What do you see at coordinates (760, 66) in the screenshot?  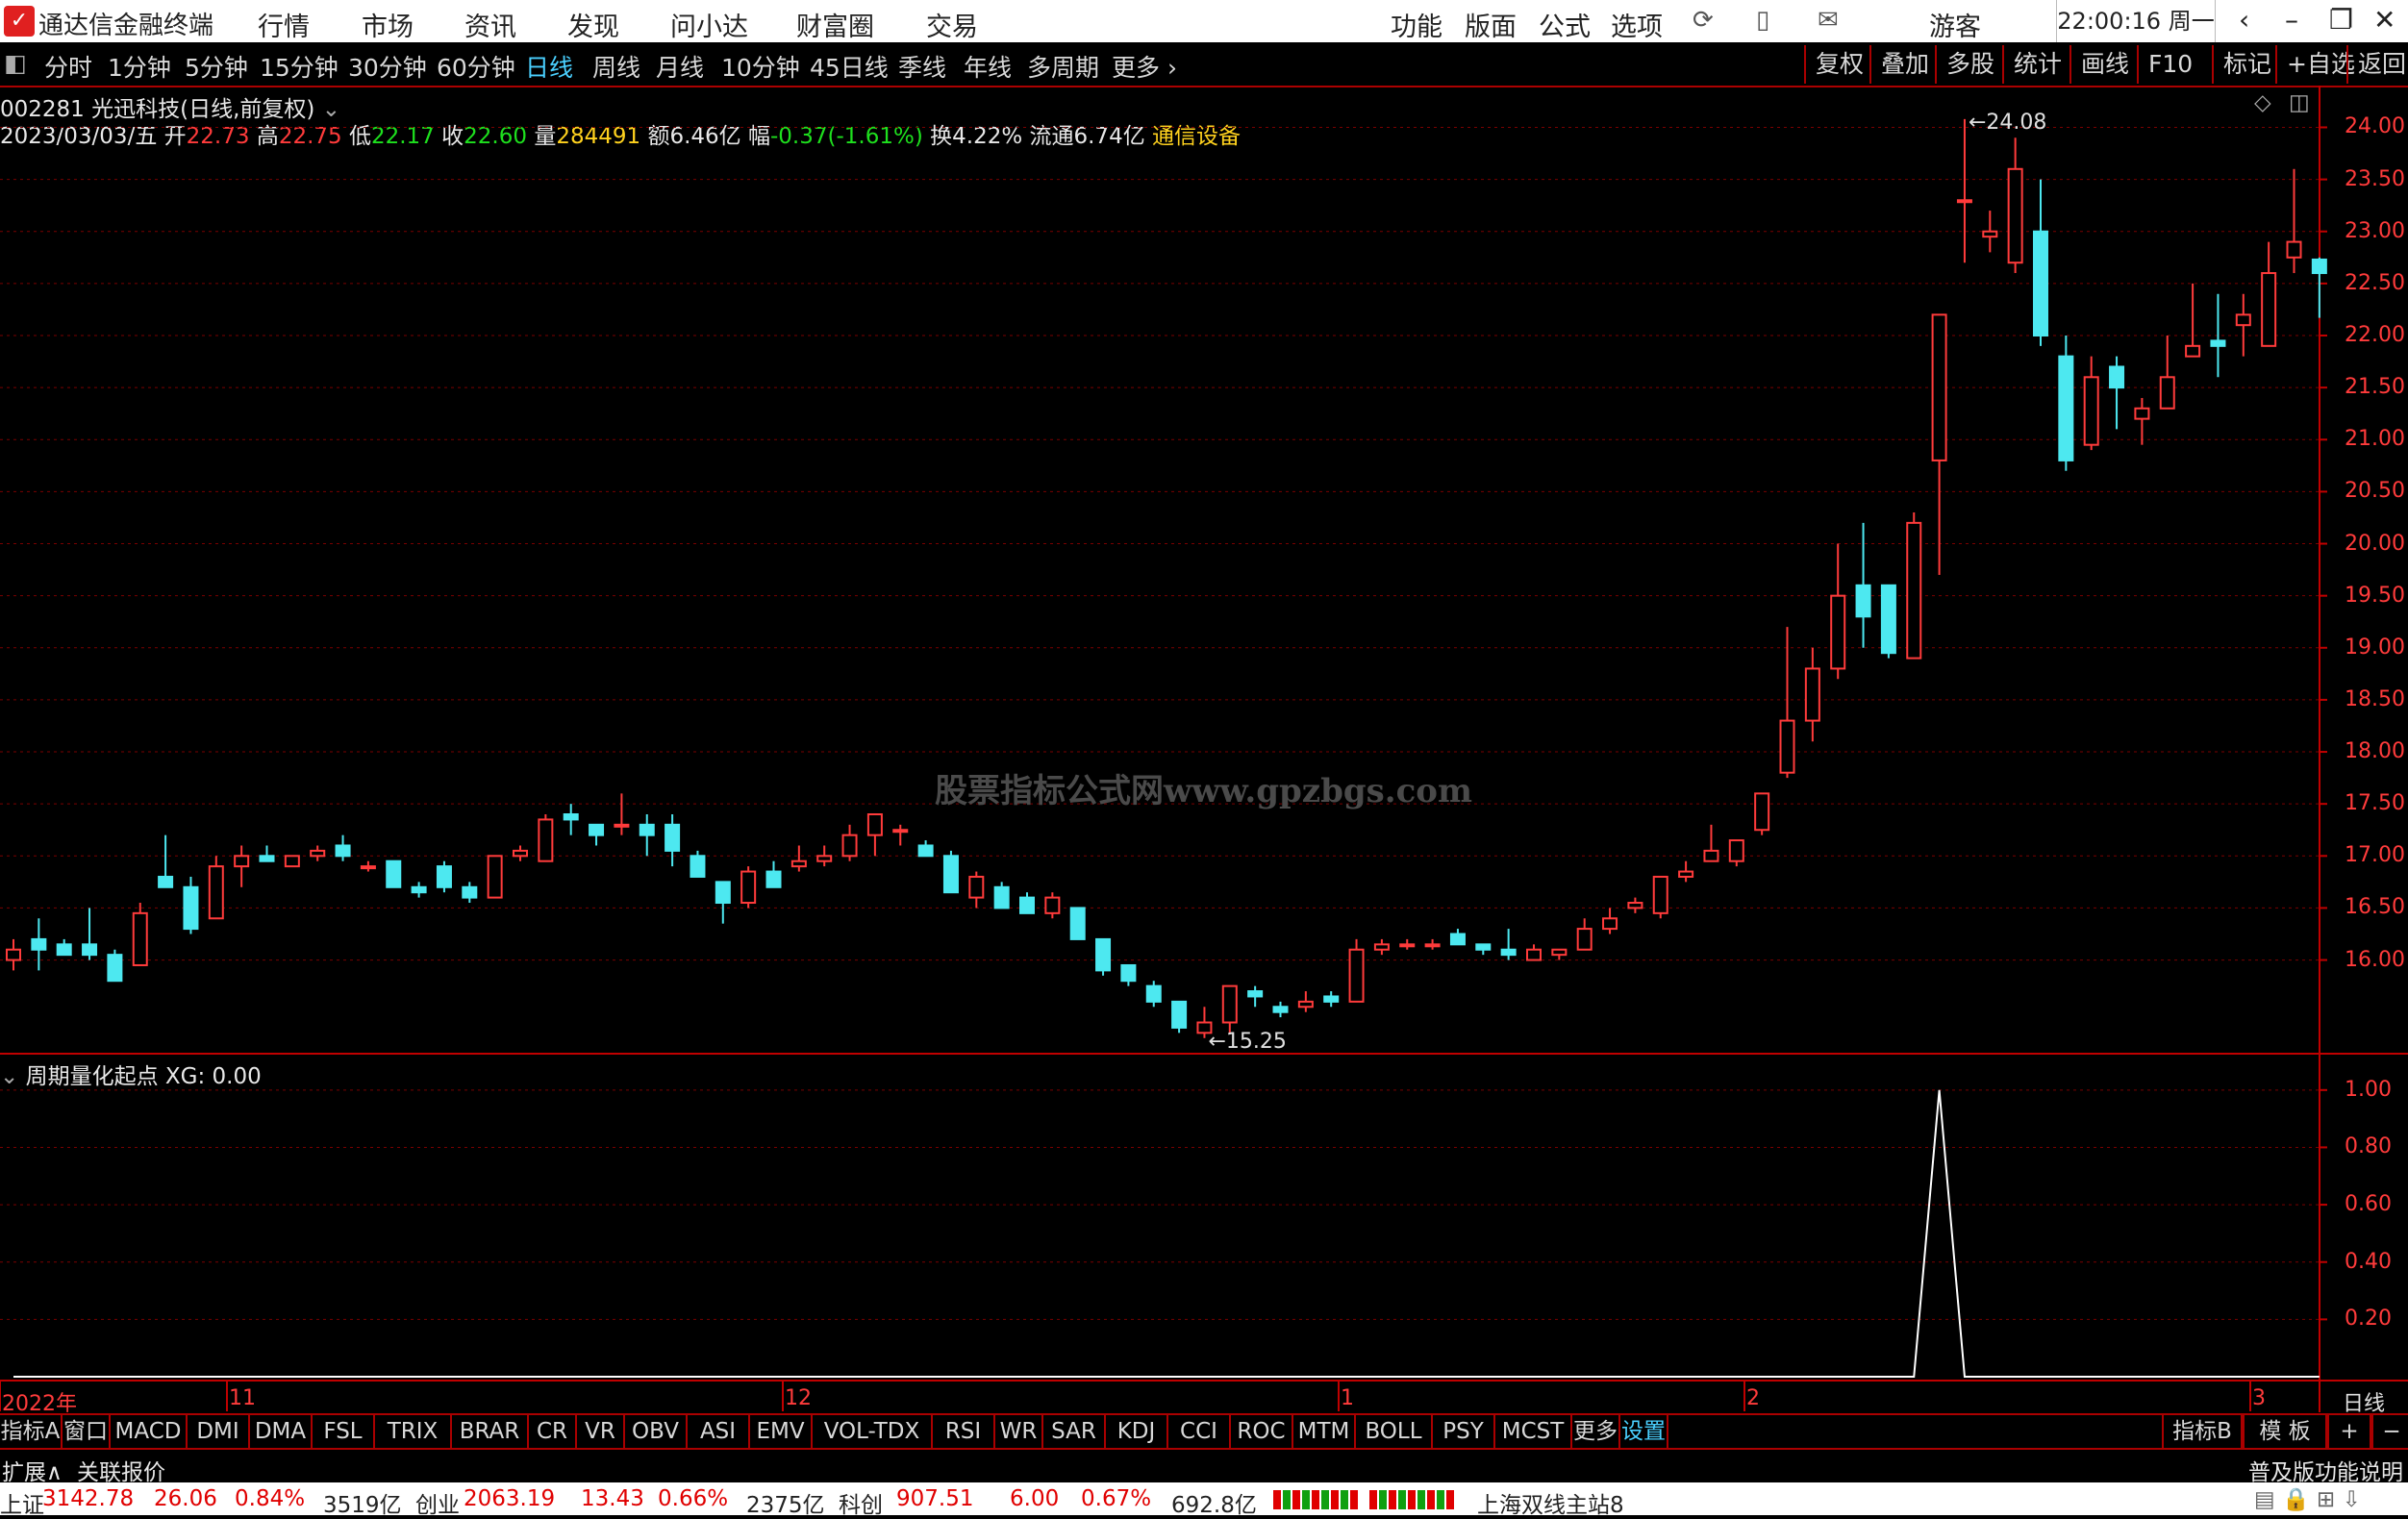 I see `period-10min: 10分钟` at bounding box center [760, 66].